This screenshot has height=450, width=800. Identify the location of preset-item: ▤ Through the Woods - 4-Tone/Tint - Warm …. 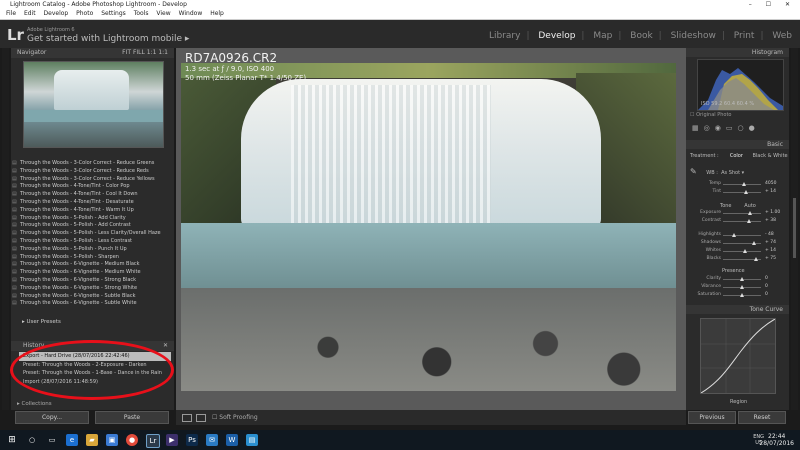
(86, 211).